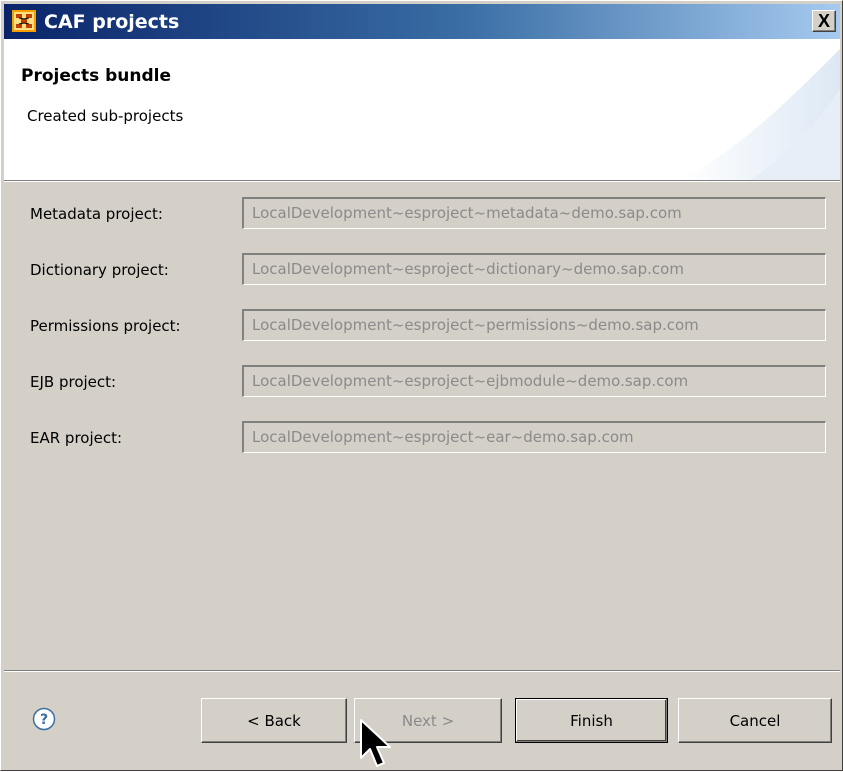 Image resolution: width=843 pixels, height=772 pixels. What do you see at coordinates (76, 438) in the screenshot?
I see `ear-project-label: EAR project:` at bounding box center [76, 438].